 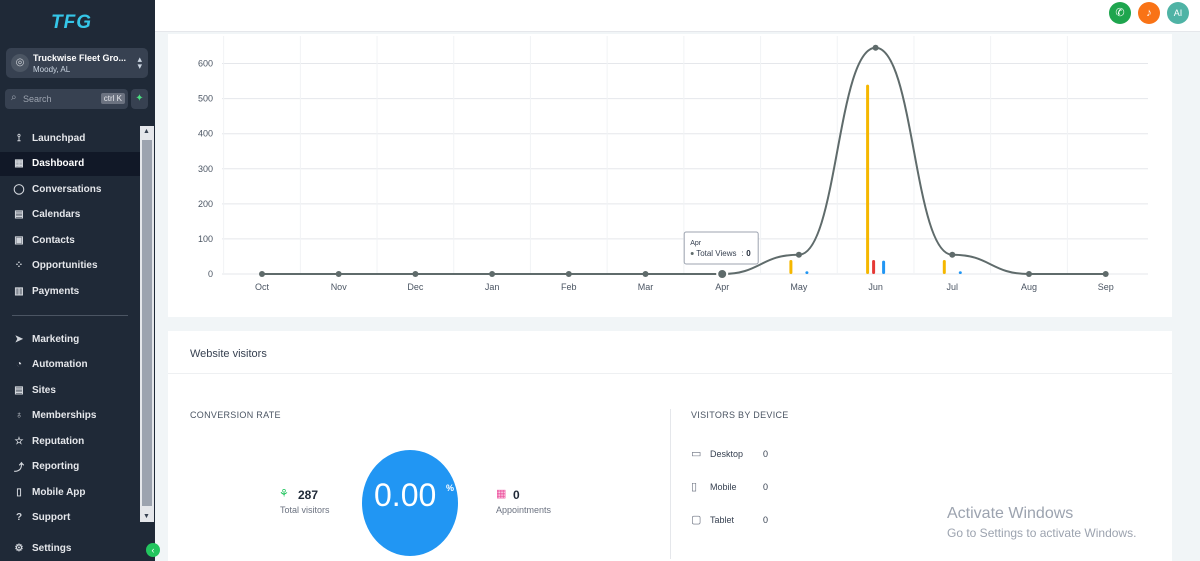 I want to click on sidebar-item-memberships: ♁ Memberships, so click(x=70, y=416).